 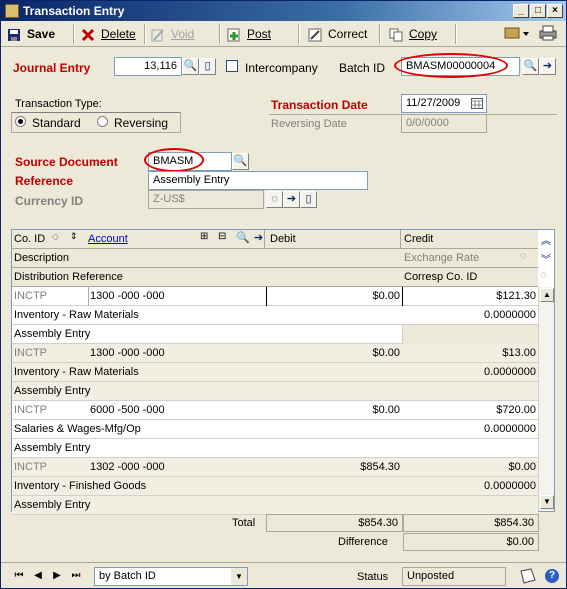 What do you see at coordinates (102, 121) in the screenshot?
I see `reversing-radio` at bounding box center [102, 121].